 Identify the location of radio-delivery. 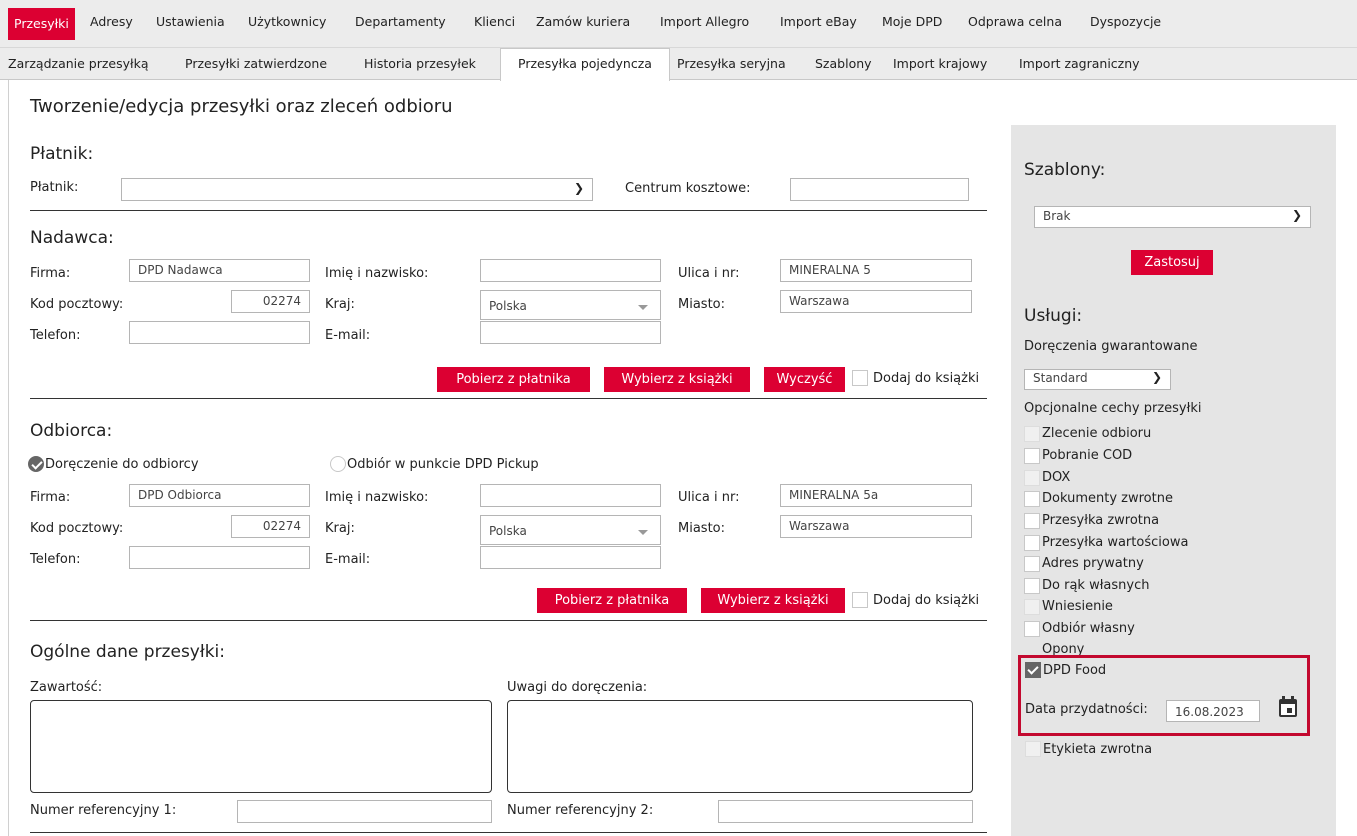
(36, 464).